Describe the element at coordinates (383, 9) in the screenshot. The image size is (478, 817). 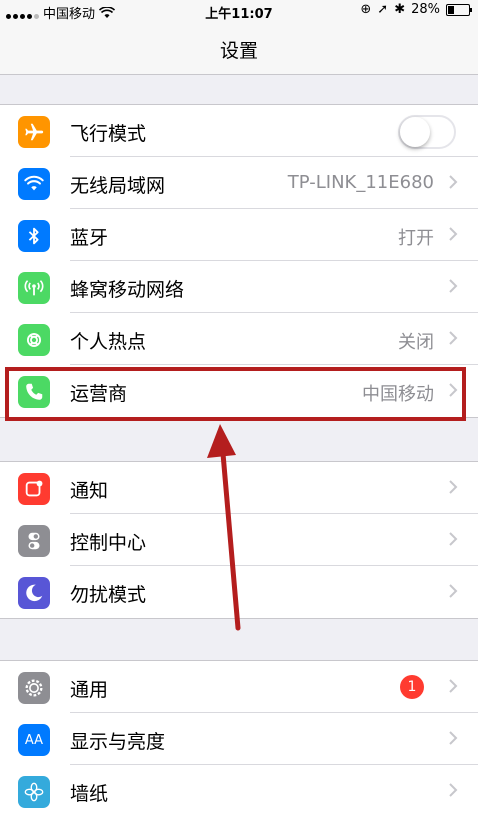
I see `location-icon: ➚` at that location.